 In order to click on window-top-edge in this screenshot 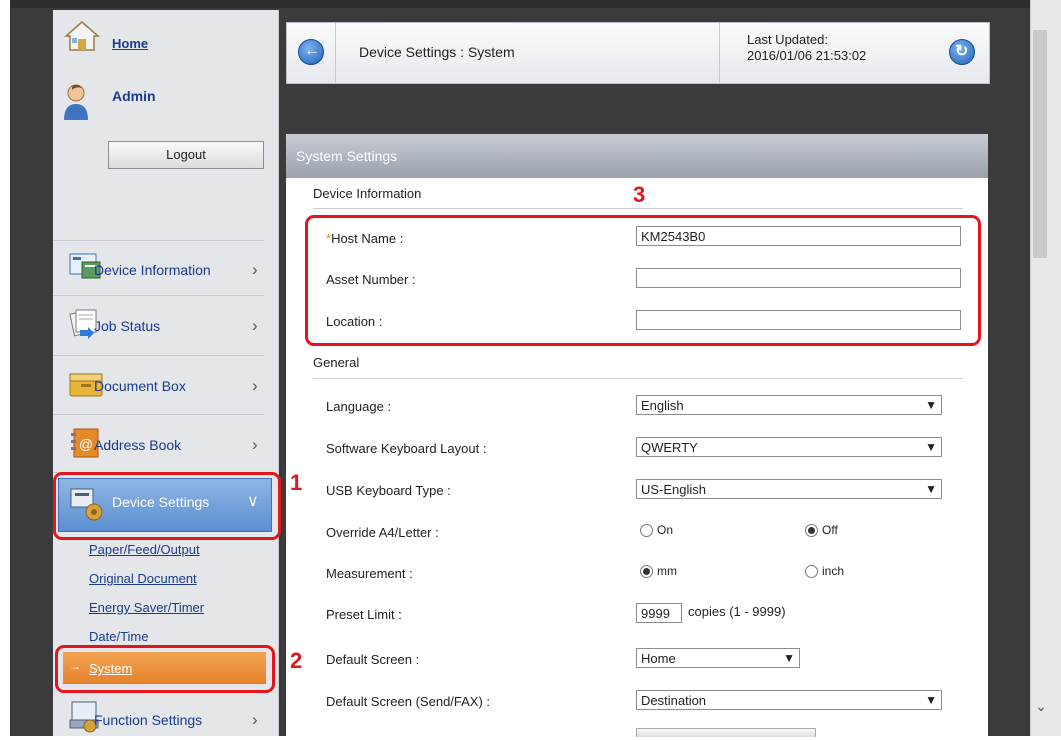, I will do `click(520, 4)`.